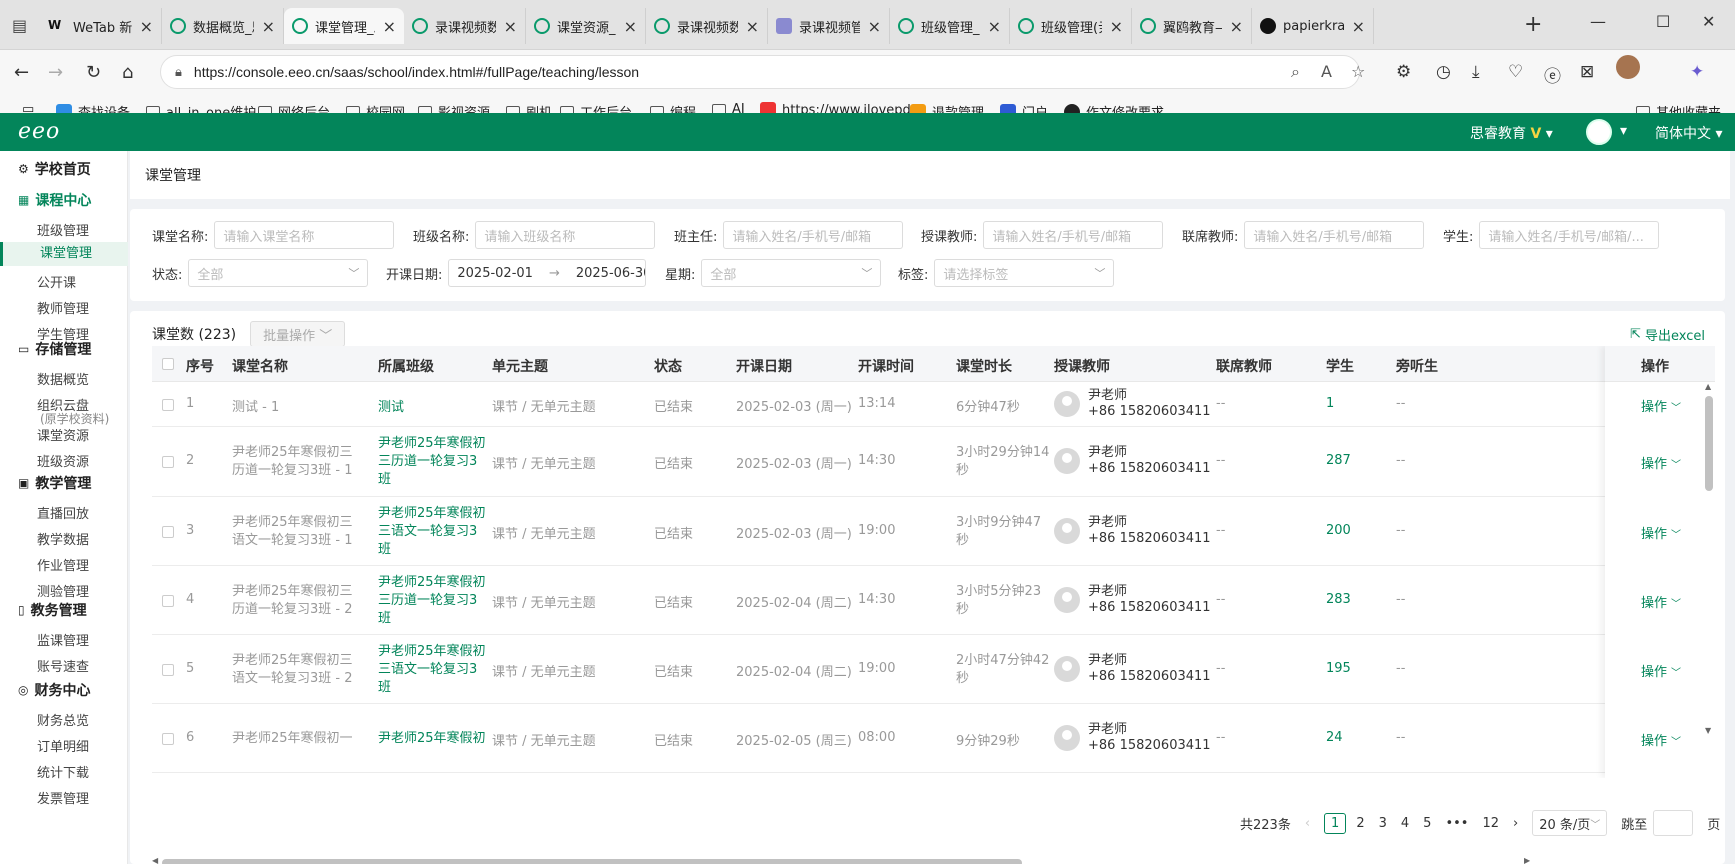  What do you see at coordinates (1515, 72) in the screenshot?
I see `health-icon: ♡` at bounding box center [1515, 72].